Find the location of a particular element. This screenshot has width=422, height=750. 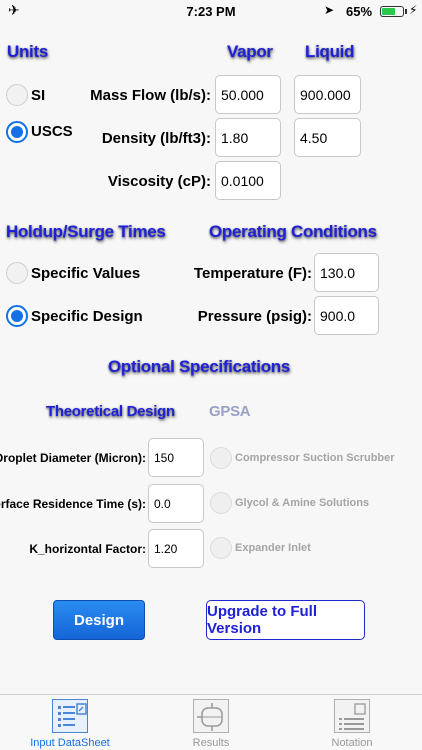

droplet-diameter-field: 150 is located at coordinates (176, 457).